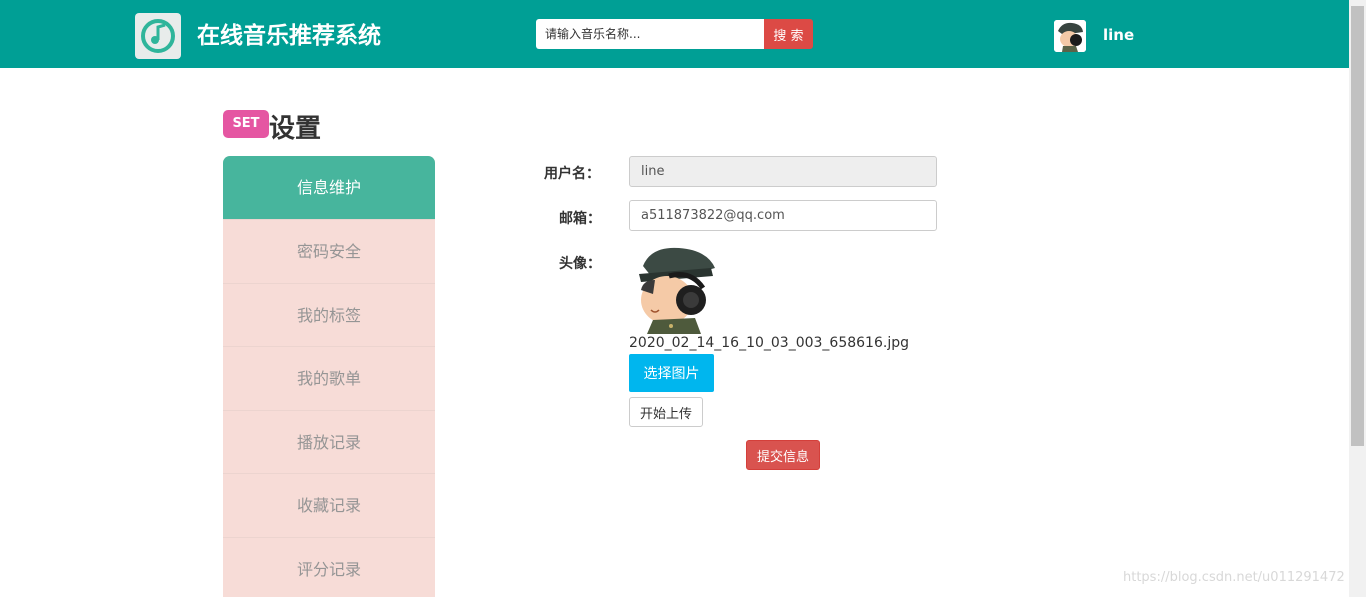 The image size is (1366, 597). Describe the element at coordinates (289, 33) in the screenshot. I see `app-title: 在线音乐推荐系统` at that location.